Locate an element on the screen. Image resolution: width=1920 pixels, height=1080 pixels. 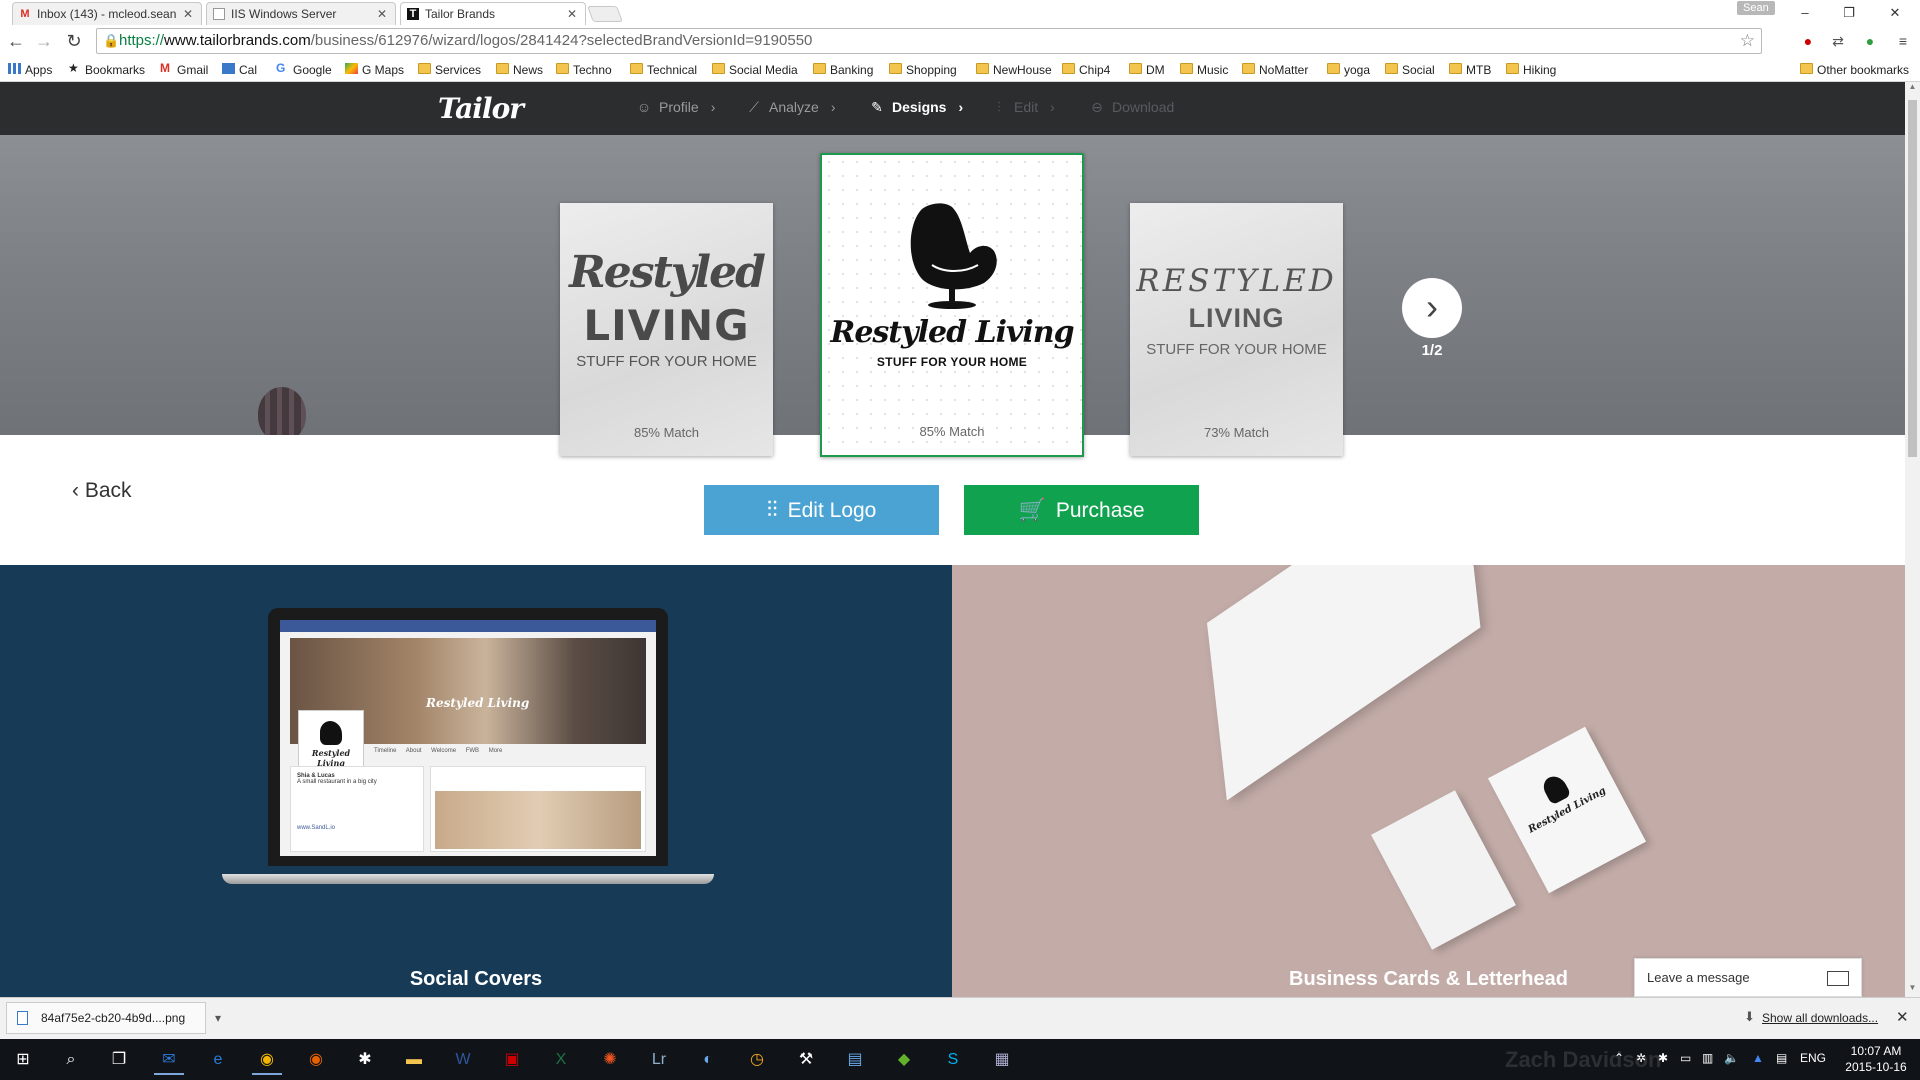
bookmark-folder: MTB is located at coordinates (1470, 70).